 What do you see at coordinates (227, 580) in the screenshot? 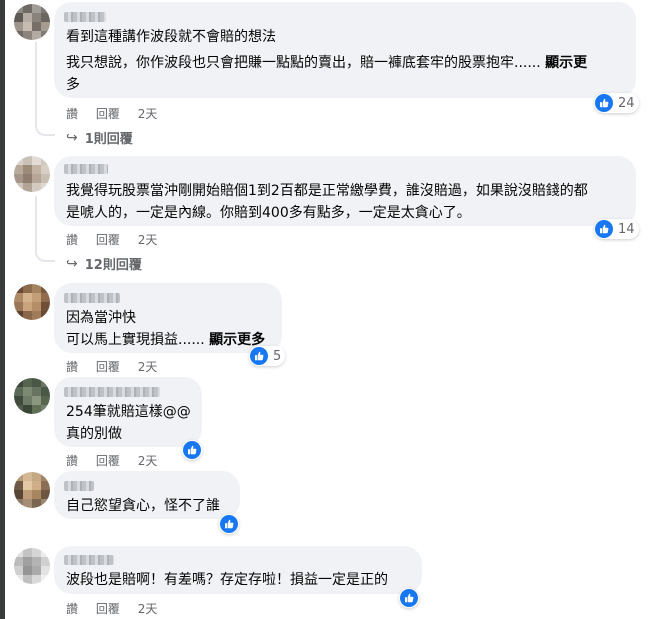
I see `comment-text: 波段也是賠啊！有差嗎？存定存啦！損益一定是正的` at bounding box center [227, 580].